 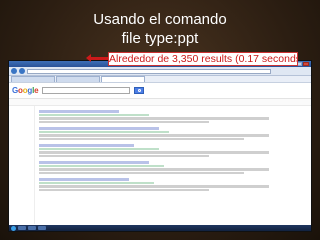 What do you see at coordinates (23, 144) in the screenshot?
I see `left-nav-item` at bounding box center [23, 144].